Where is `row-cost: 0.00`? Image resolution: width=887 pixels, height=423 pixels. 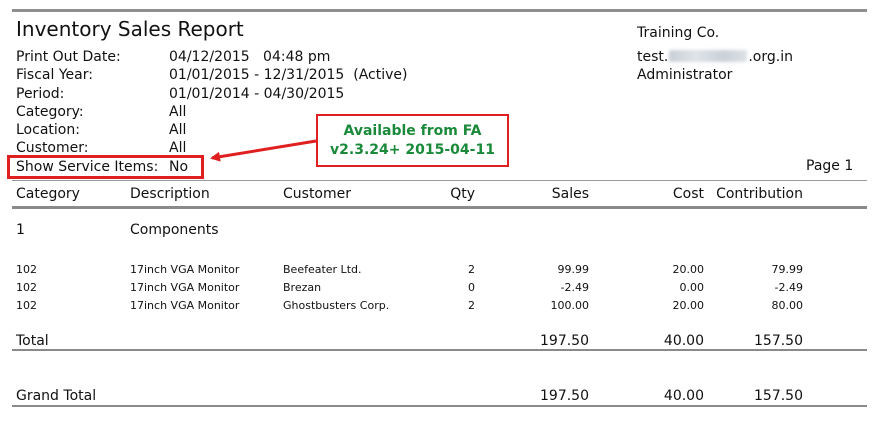
row-cost: 0.00 is located at coordinates (692, 287).